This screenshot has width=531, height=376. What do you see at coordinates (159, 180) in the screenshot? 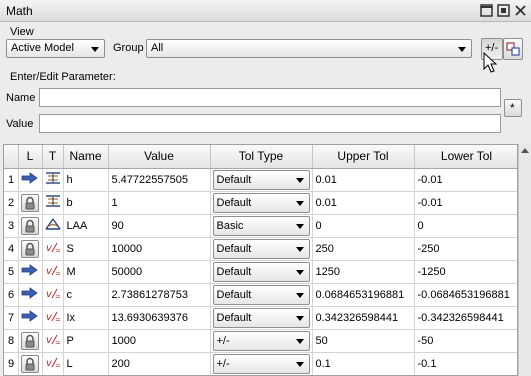
I see `parameter-value-cell: 5.47722557505` at bounding box center [159, 180].